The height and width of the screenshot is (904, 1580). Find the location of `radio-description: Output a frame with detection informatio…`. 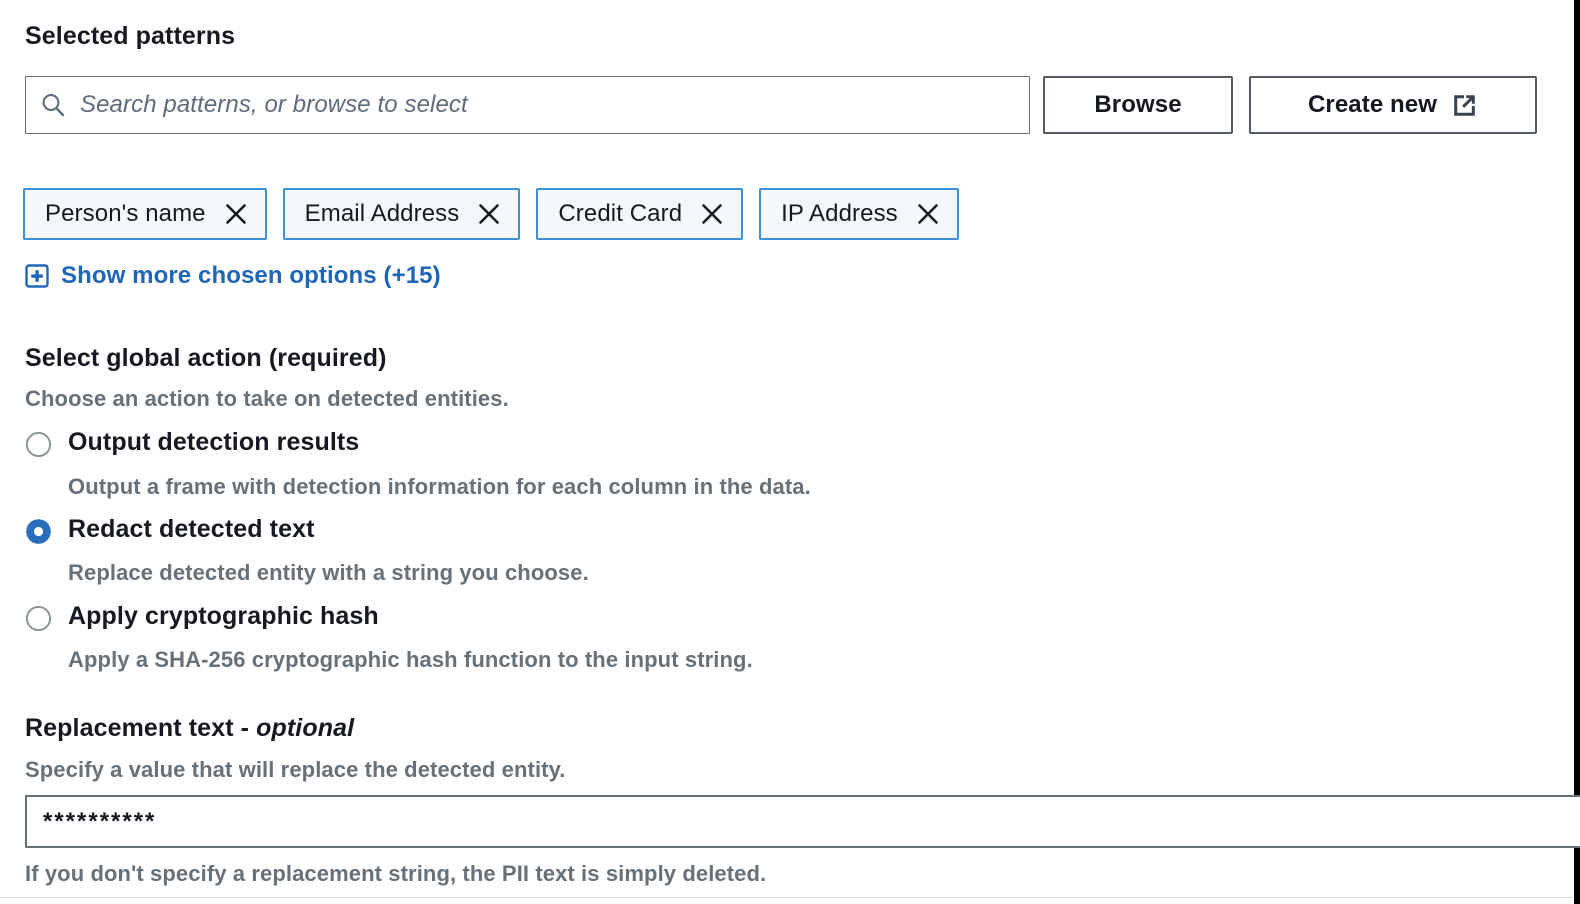

radio-description: Output a frame with detection informatio… is located at coordinates (439, 486).